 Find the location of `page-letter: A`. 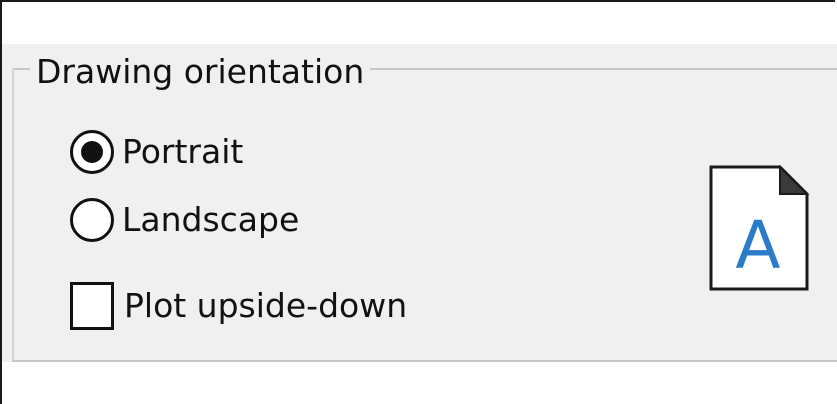

page-letter: A is located at coordinates (757, 245).